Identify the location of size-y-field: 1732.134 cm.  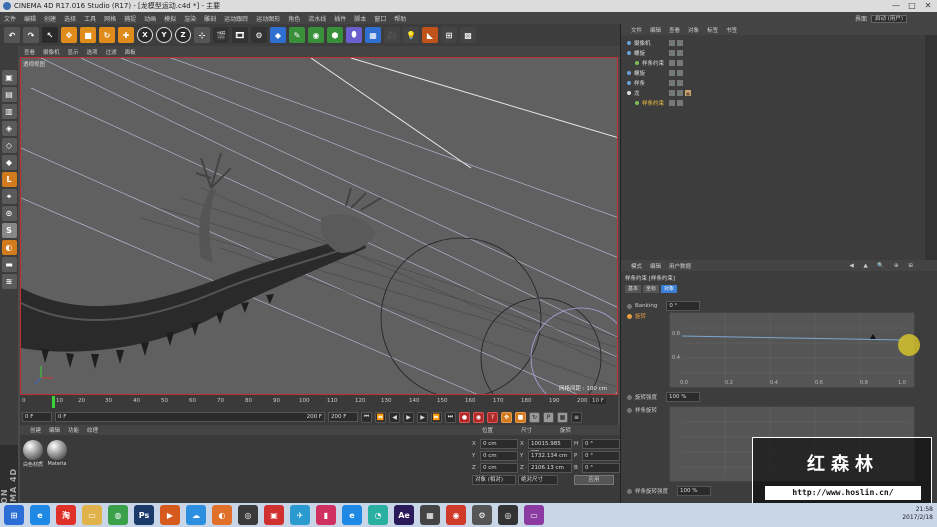
(550, 456).